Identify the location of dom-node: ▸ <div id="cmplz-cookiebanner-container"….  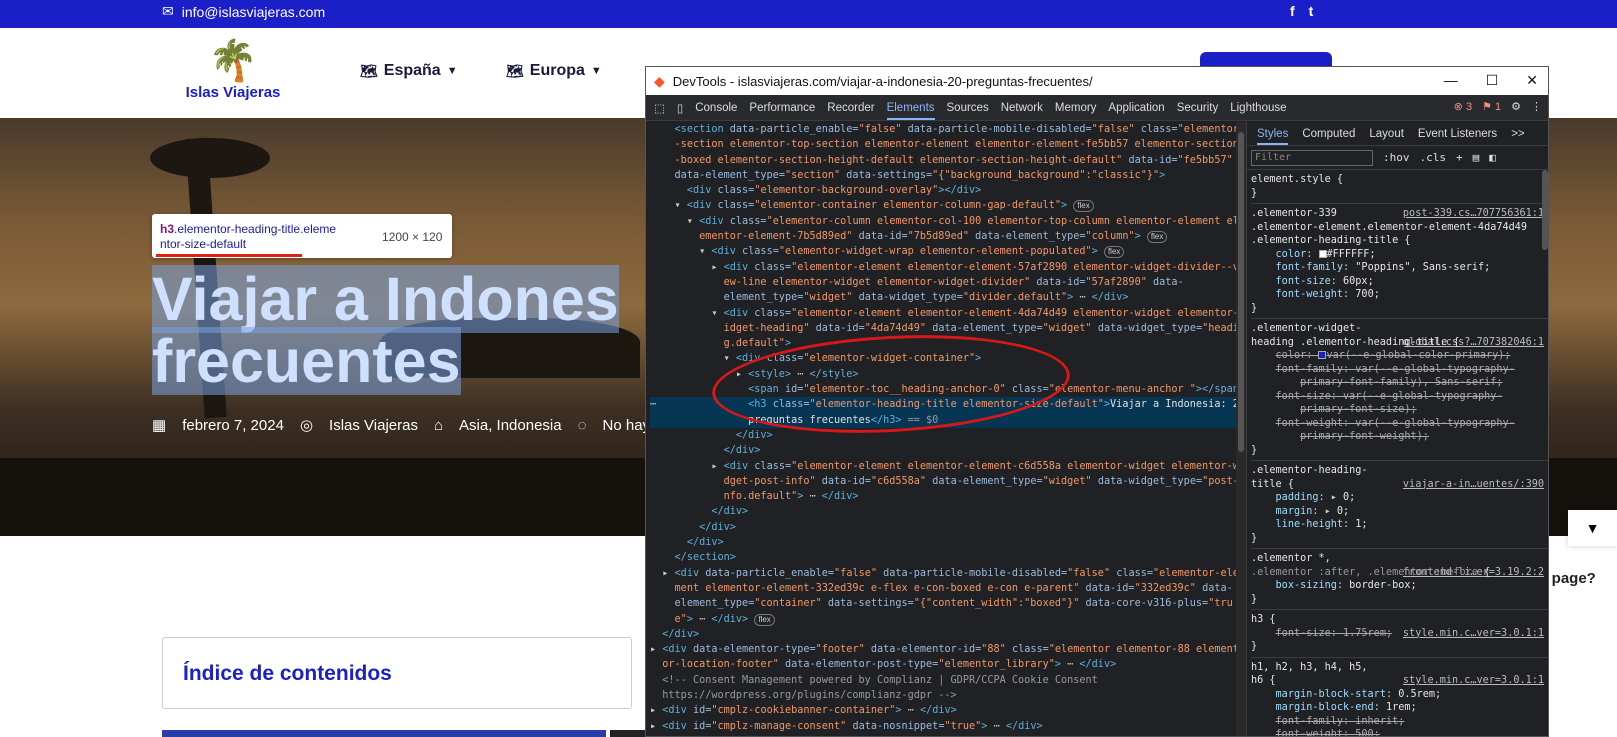
(943, 710).